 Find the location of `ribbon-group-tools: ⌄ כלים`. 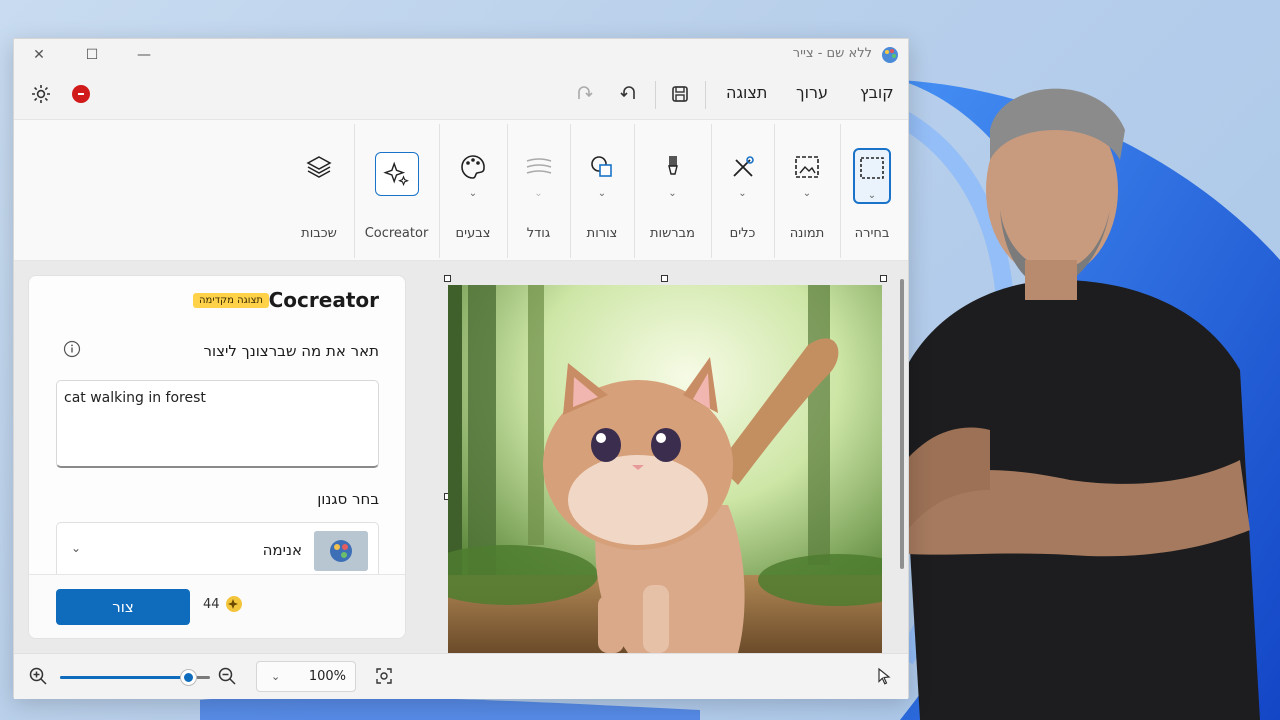

ribbon-group-tools: ⌄ כלים is located at coordinates (742, 191).